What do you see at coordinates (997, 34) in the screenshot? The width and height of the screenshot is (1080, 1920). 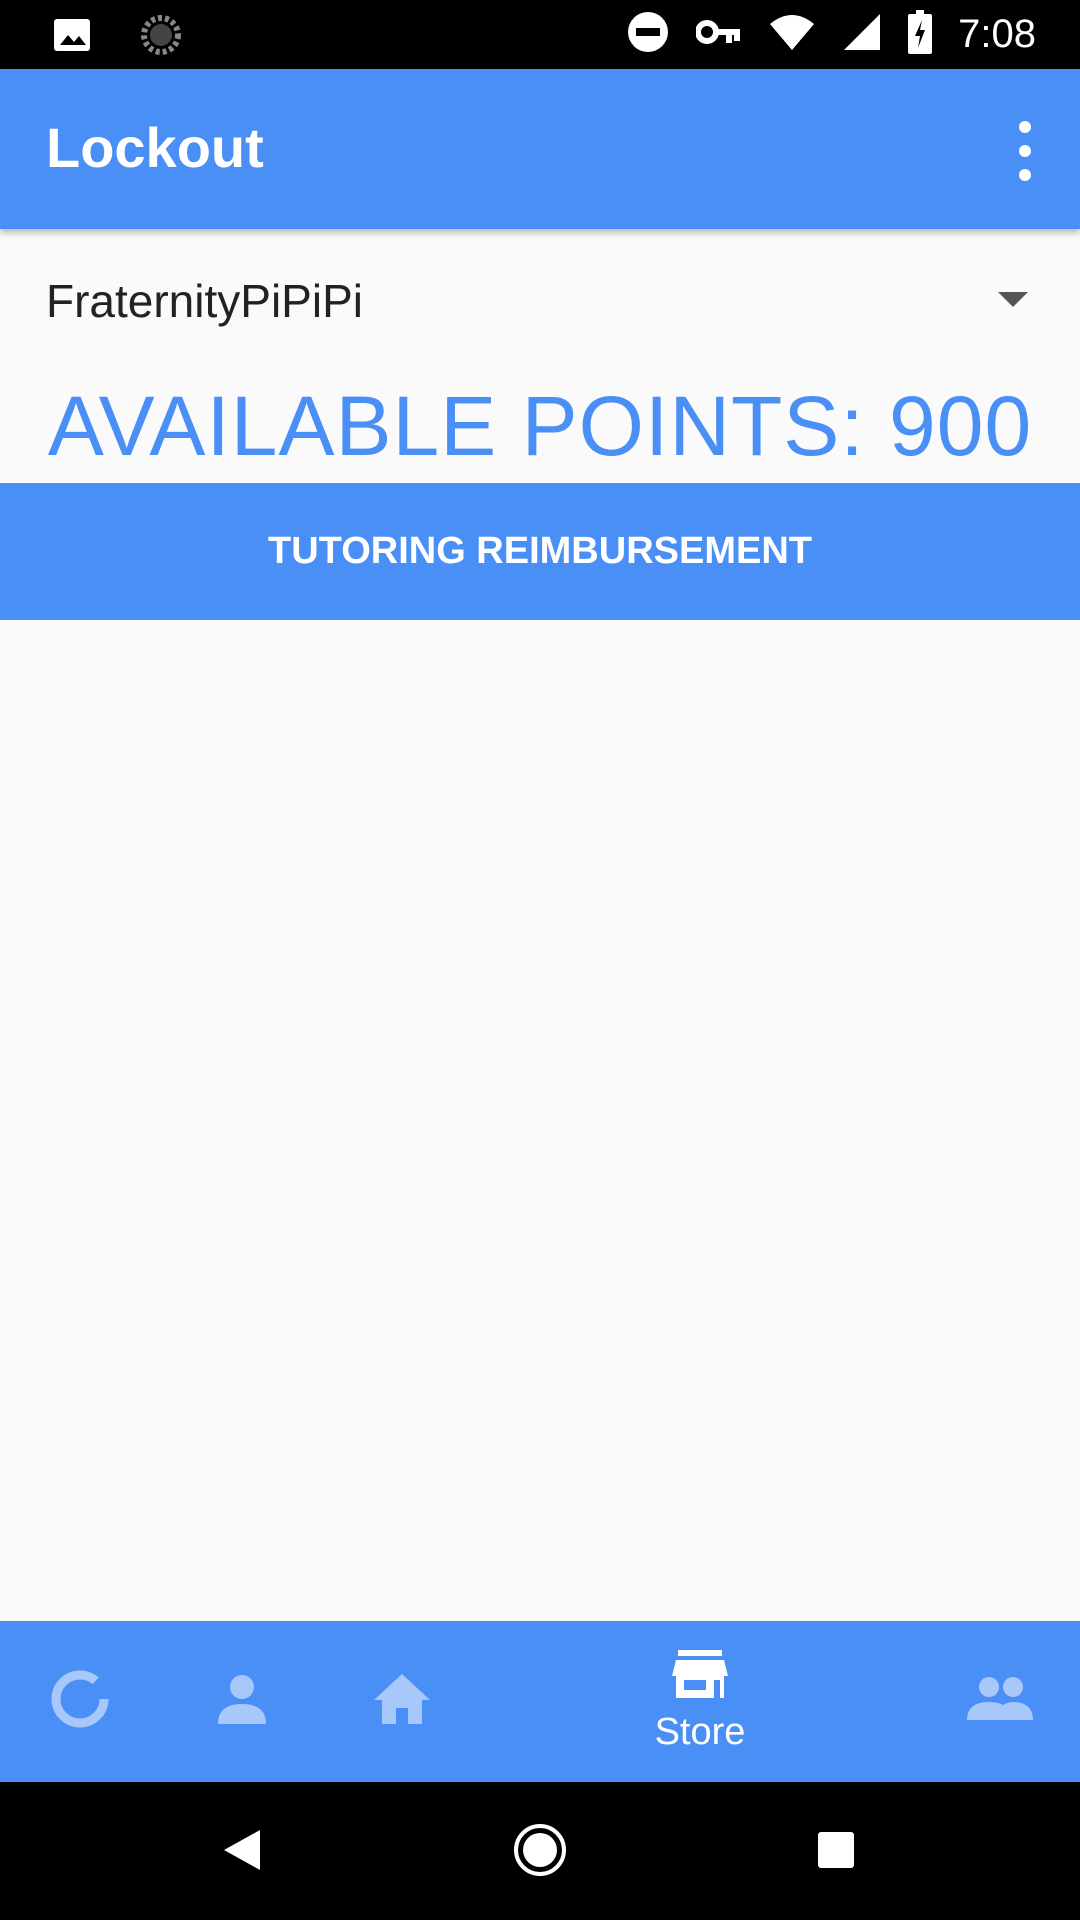 I see `clock: 7:08` at bounding box center [997, 34].